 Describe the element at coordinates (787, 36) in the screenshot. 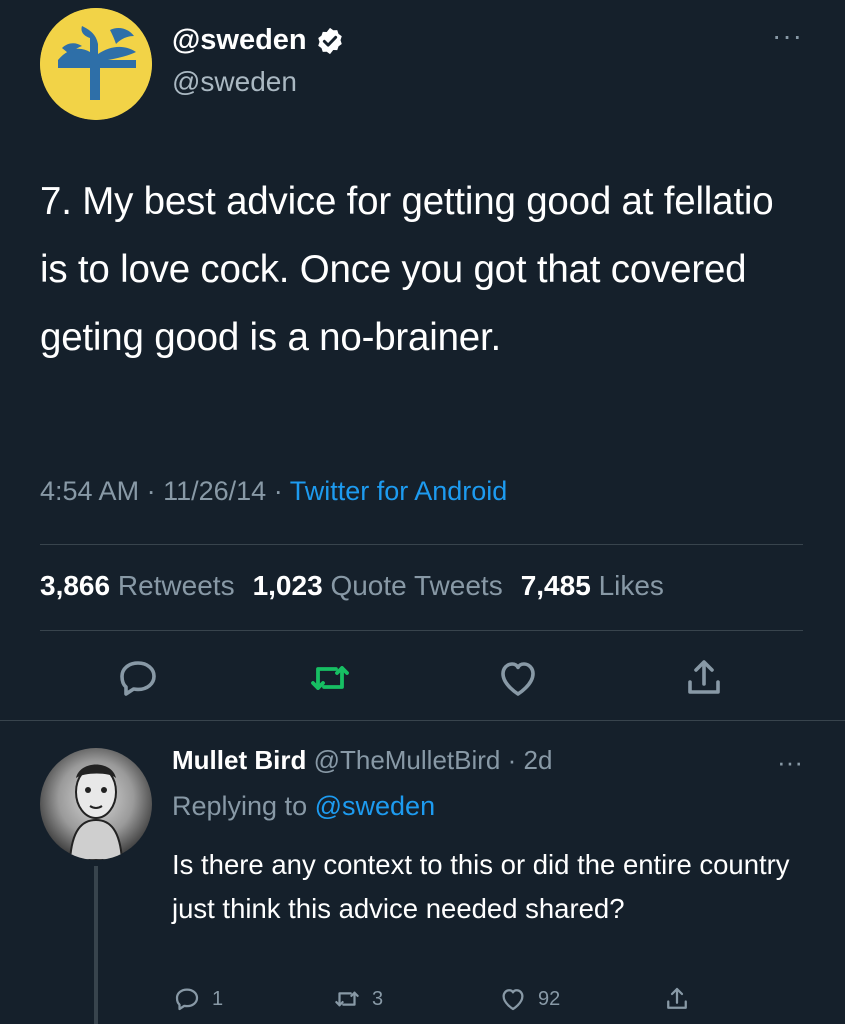

I see `more-options-icon: ···` at that location.